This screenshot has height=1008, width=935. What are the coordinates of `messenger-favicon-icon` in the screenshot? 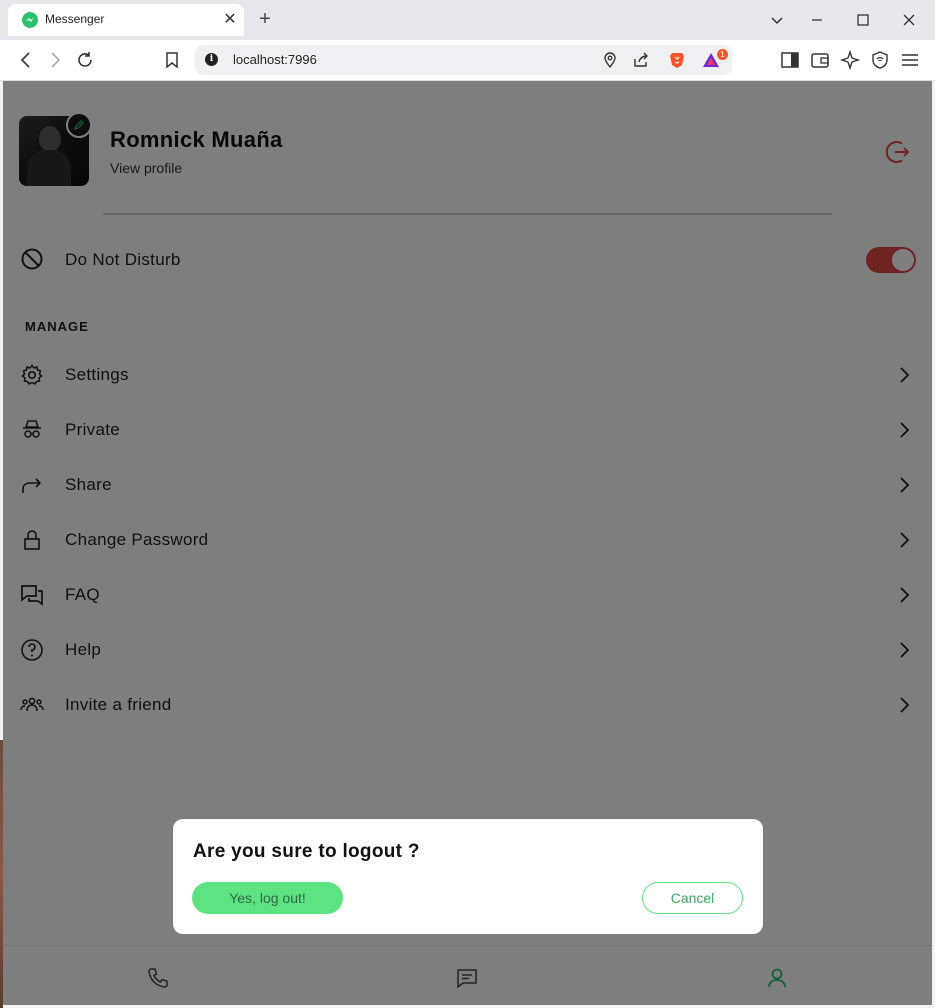 It's located at (30, 20).